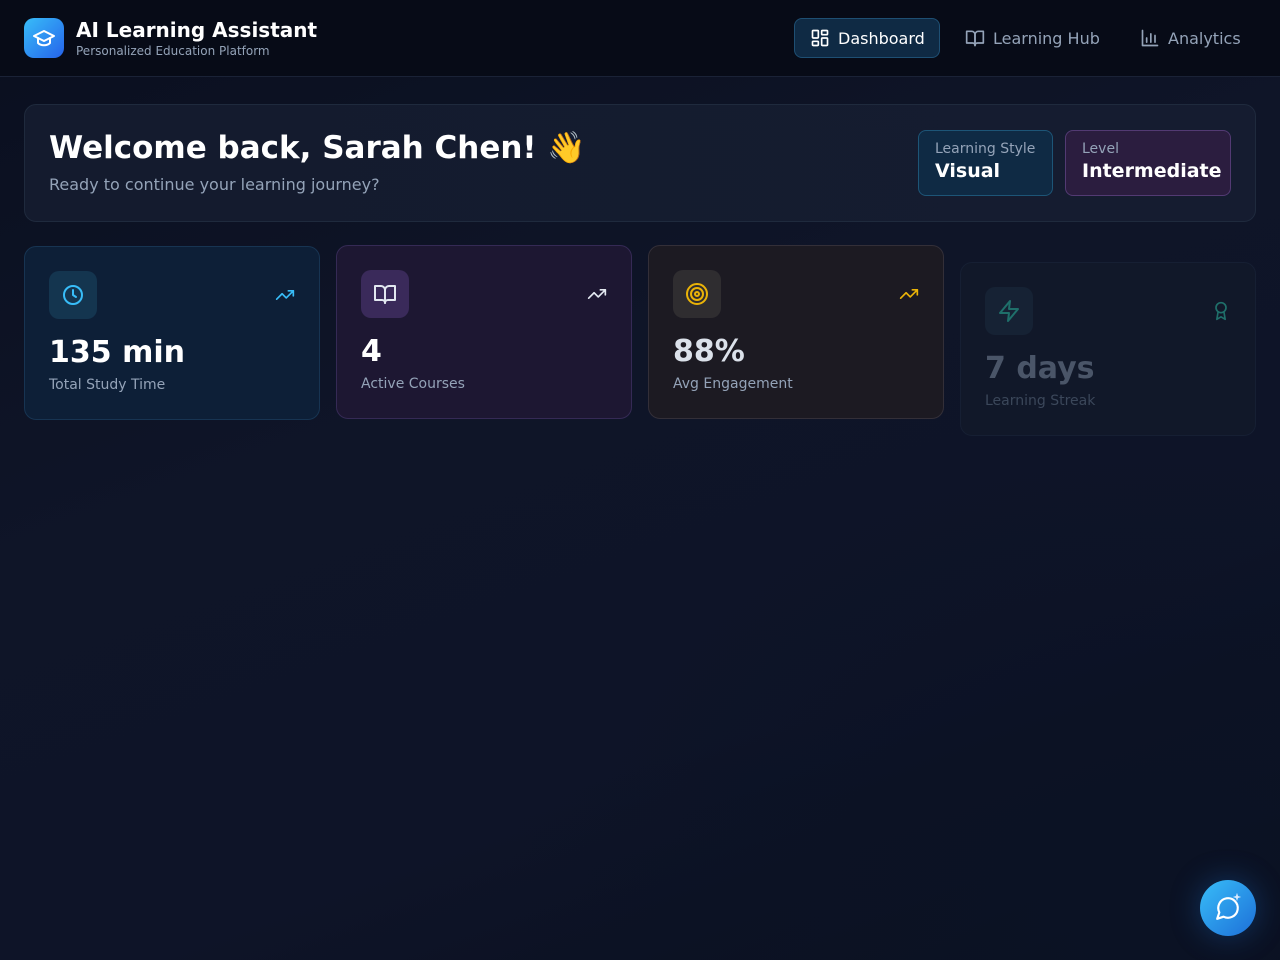 This screenshot has height=960, width=1280. I want to click on nav-learning-hub: Learning Hub, so click(1032, 38).